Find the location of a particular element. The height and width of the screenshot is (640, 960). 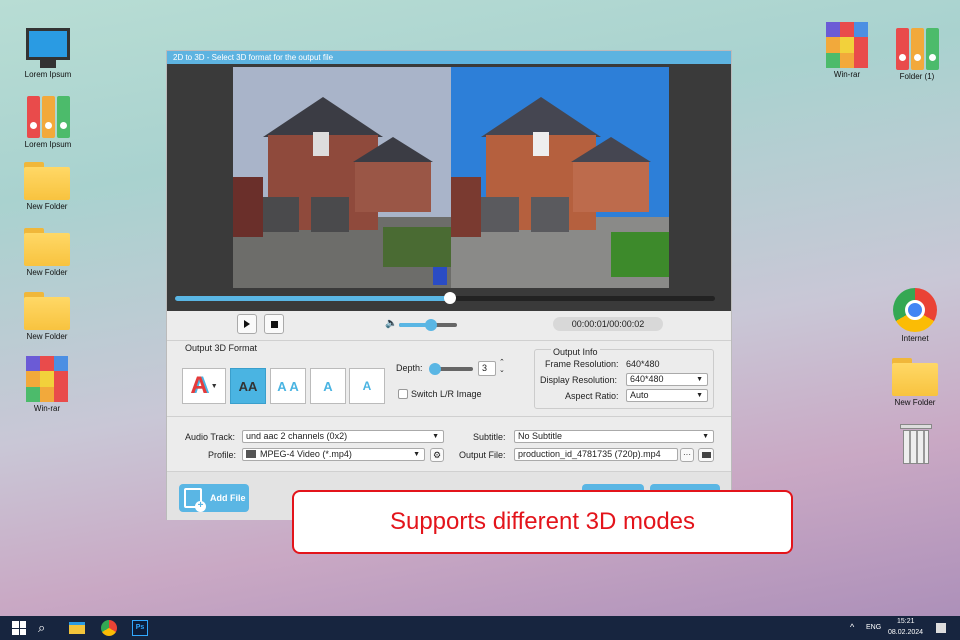

stop-button is located at coordinates (274, 324).